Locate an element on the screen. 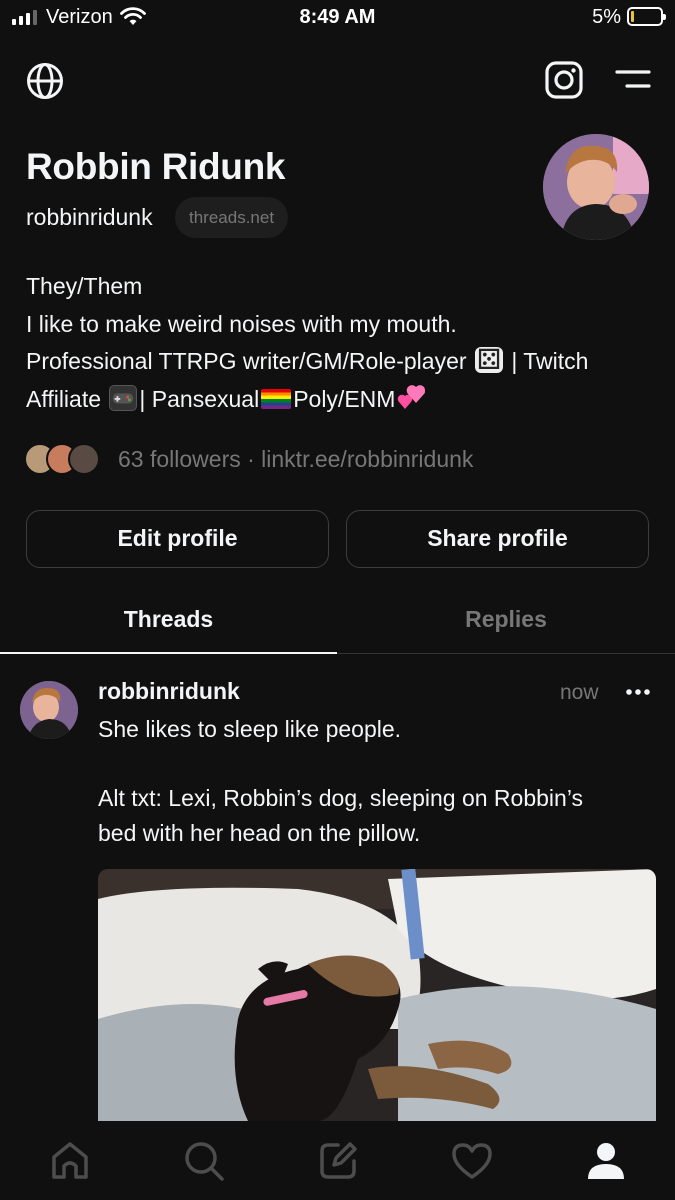 The width and height of the screenshot is (675, 1200). status-bar: Verizon 8:49 AM 5% is located at coordinates (337, 18).